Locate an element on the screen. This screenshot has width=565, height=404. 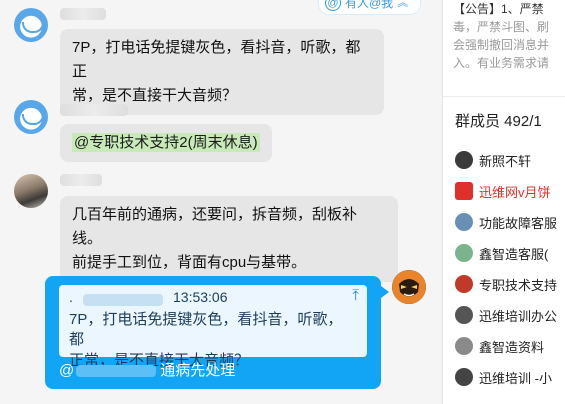
quote-header: . 13:53:06 ⤒ is located at coordinates (214, 296).